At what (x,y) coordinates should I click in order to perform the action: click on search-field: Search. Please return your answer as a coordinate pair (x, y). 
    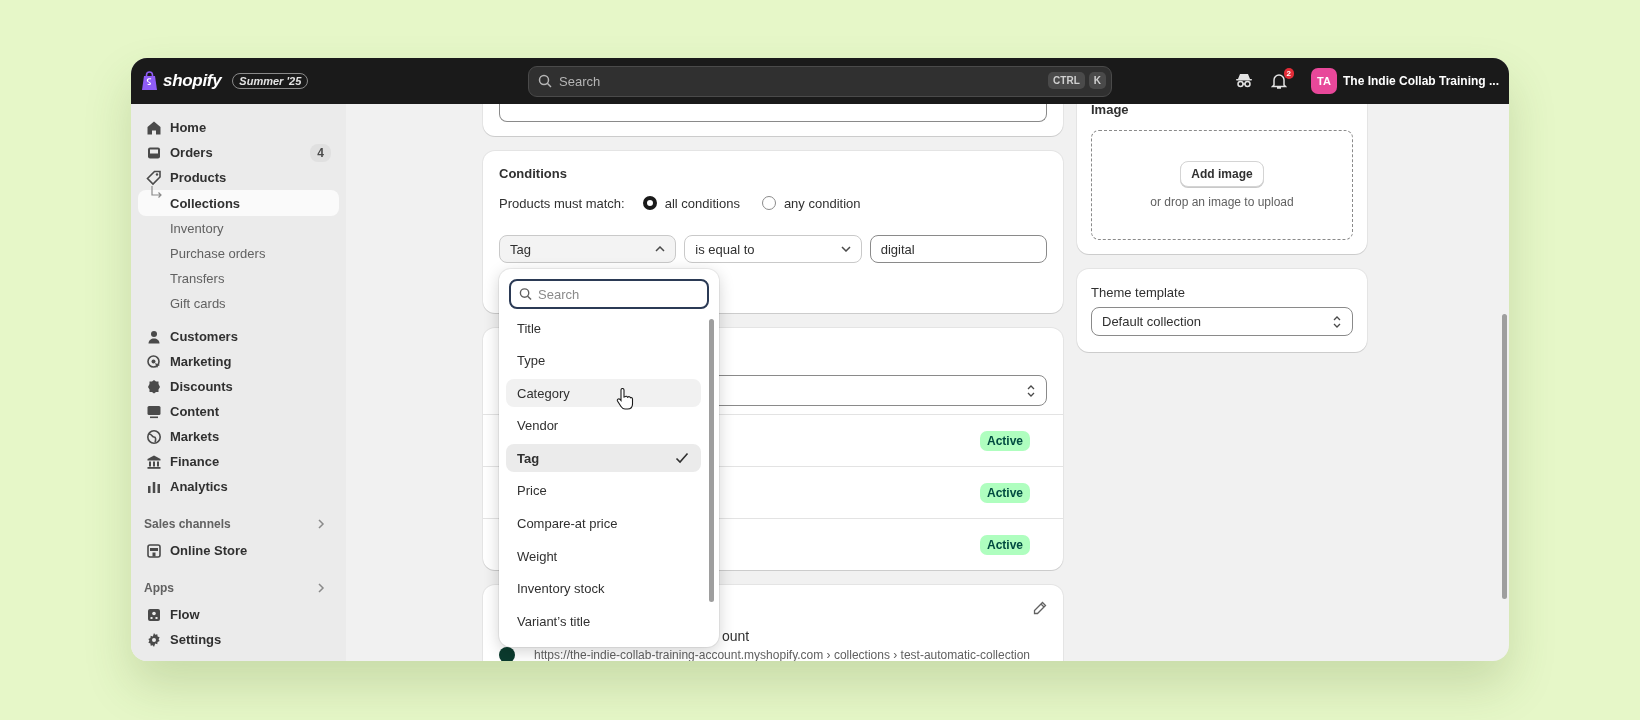
    Looking at the image, I should click on (609, 294).